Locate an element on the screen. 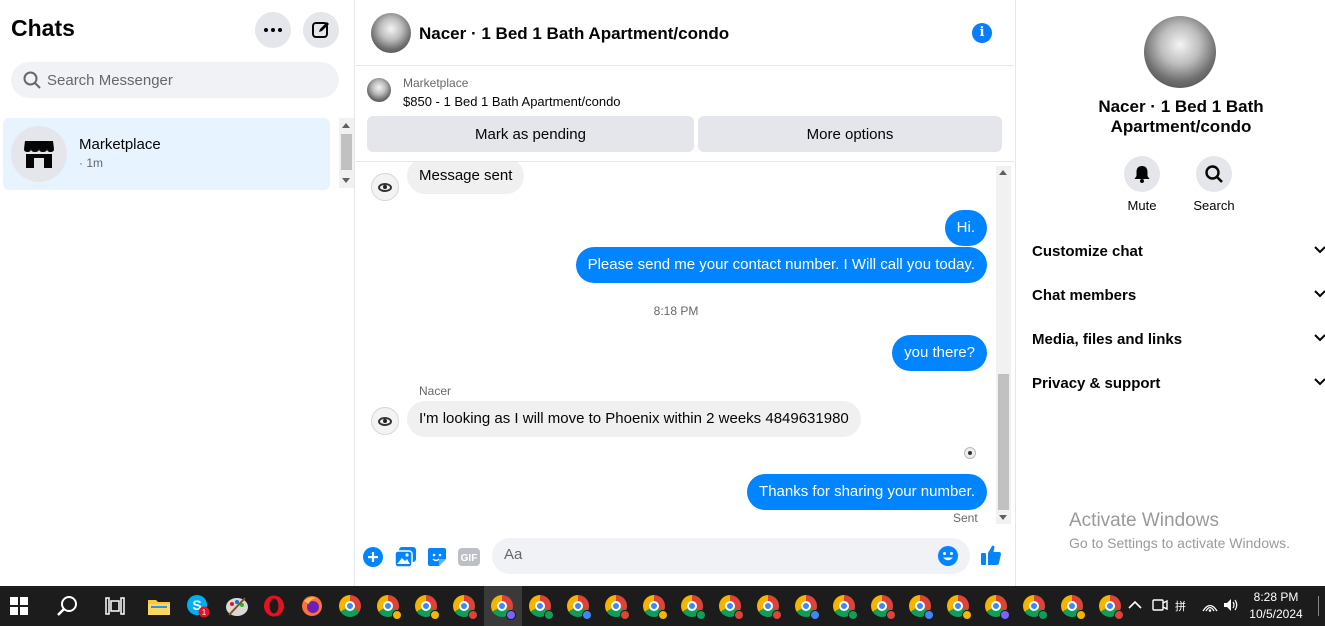 The height and width of the screenshot is (626, 1325). message-bubble-outgoing: you there? is located at coordinates (939, 353).